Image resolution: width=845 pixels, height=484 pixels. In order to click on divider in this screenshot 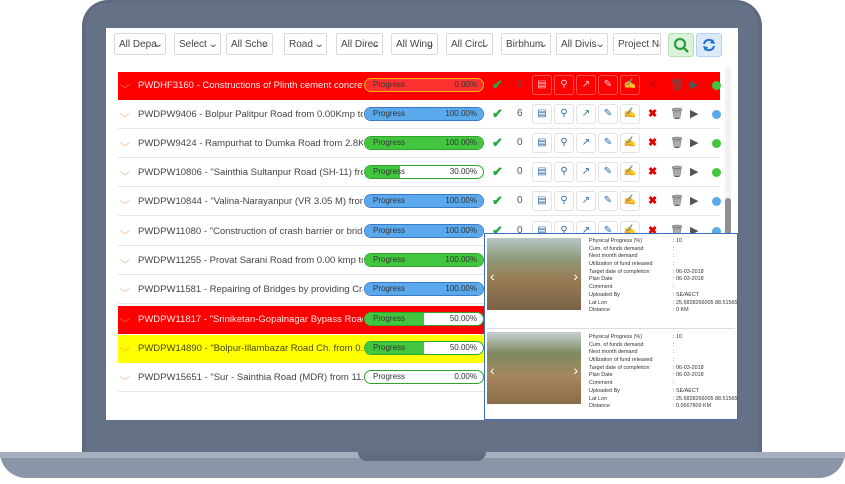, I will do `click(611, 328)`.